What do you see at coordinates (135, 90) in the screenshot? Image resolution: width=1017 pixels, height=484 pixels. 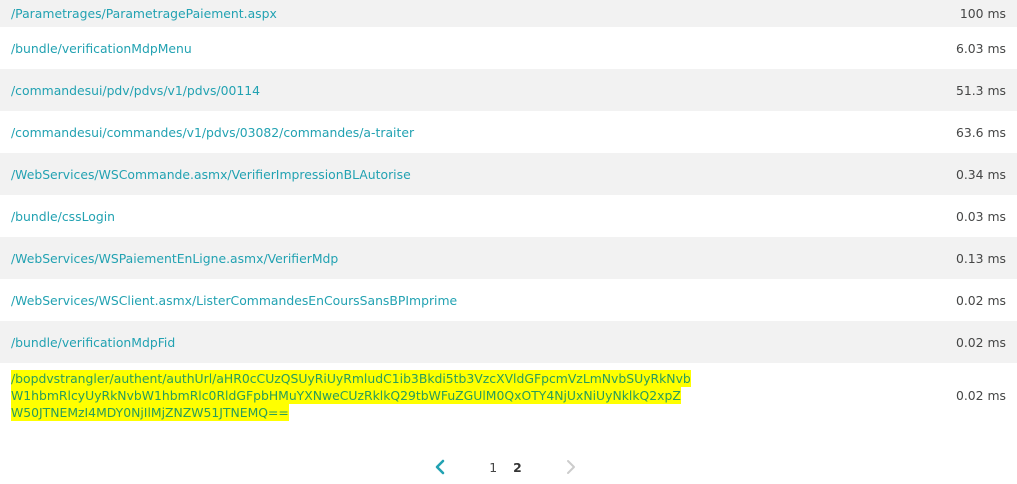 I see `request-path-link: /commandesui/pdv/pdvs/v1/pdvs/00114` at bounding box center [135, 90].